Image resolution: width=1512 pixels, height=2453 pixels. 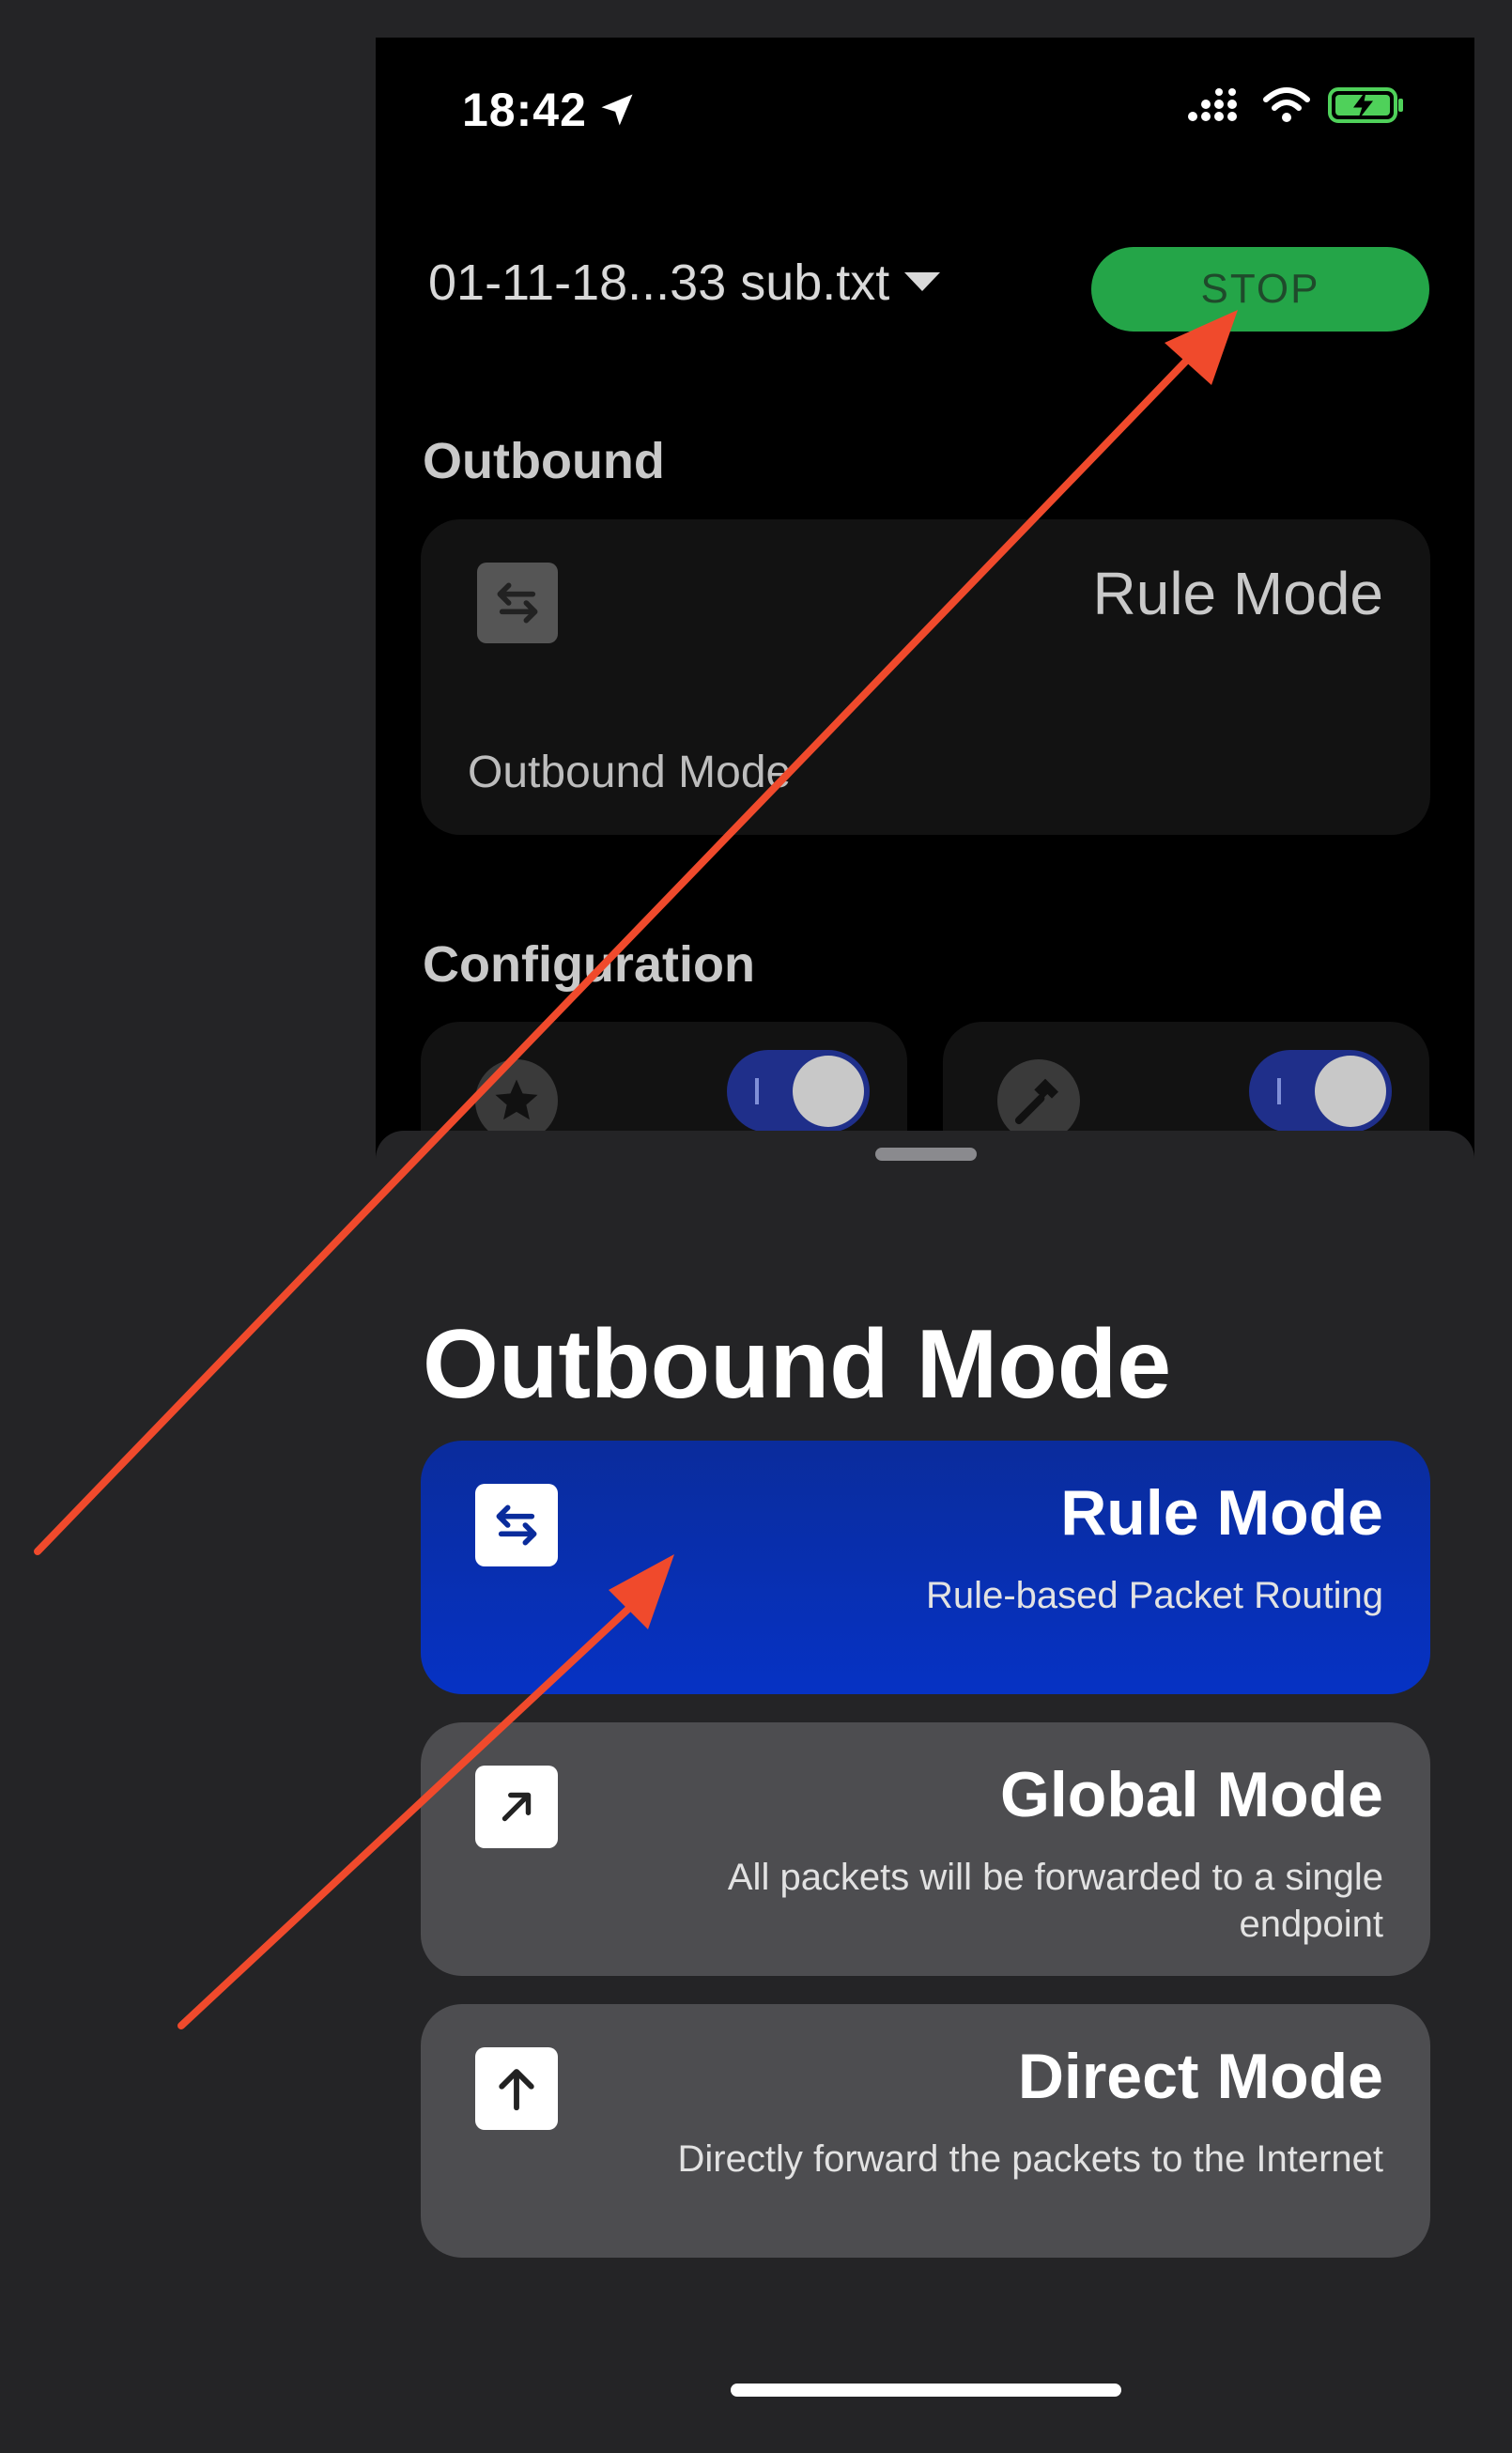 I want to click on sheet-title: Outbound Mode, so click(x=798, y=1364).